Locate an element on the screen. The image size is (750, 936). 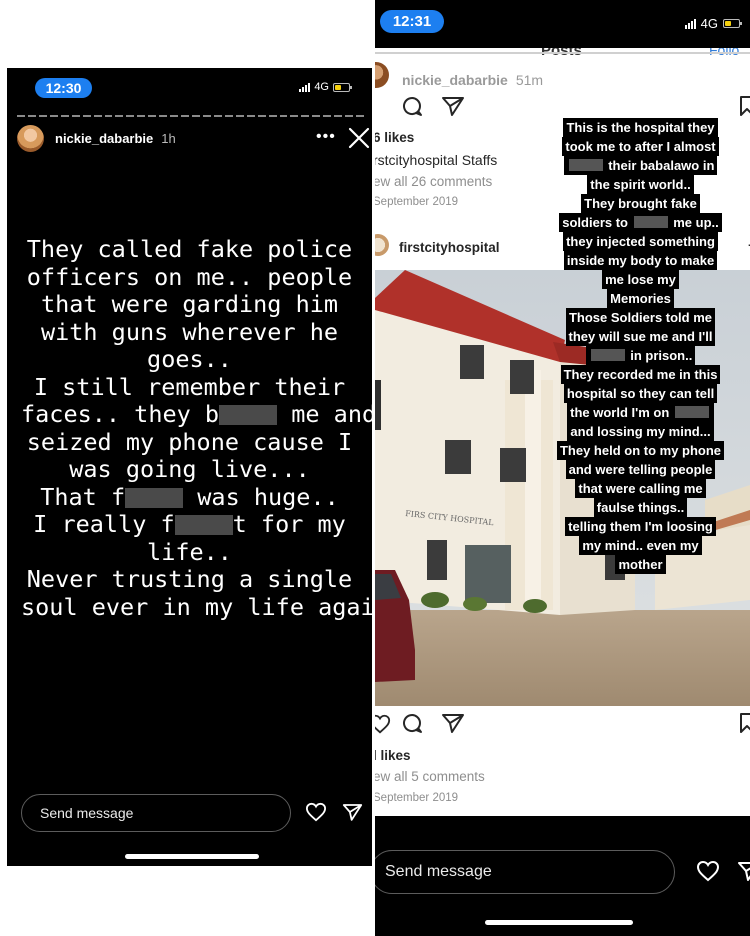
overlay-text-line: inside my body to make is located at coordinates (640, 260).